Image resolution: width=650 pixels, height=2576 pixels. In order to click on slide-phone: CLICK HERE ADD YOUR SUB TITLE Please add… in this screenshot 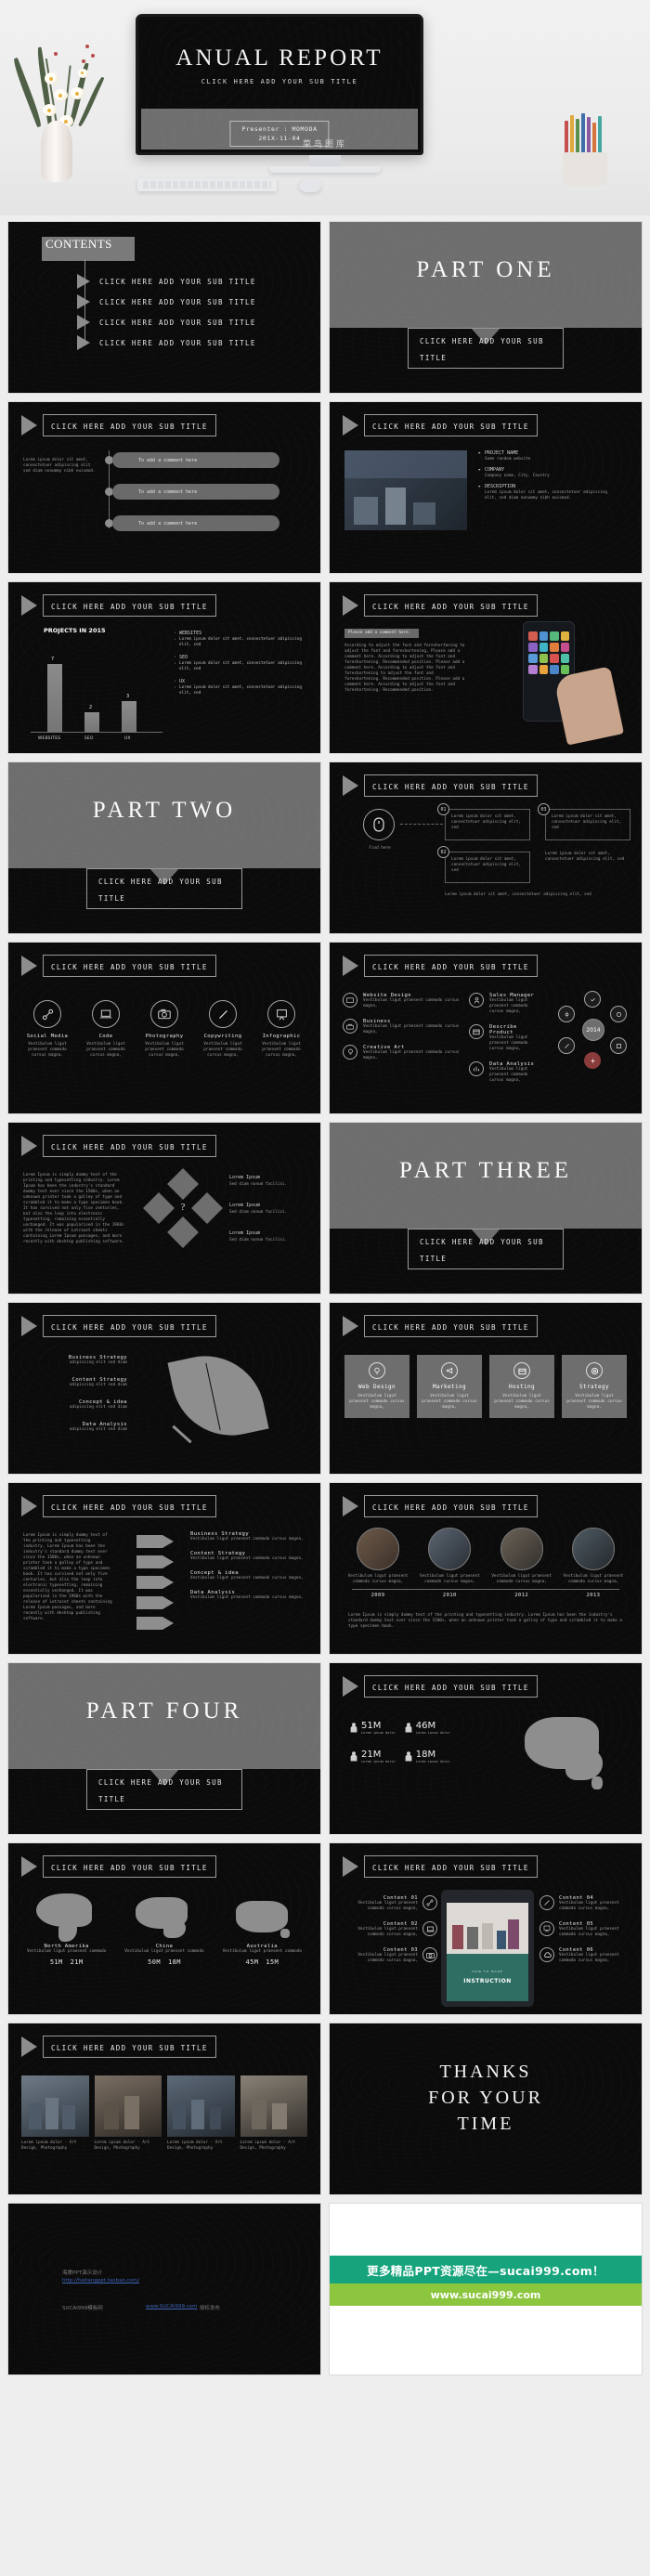, I will do `click(486, 667)`.